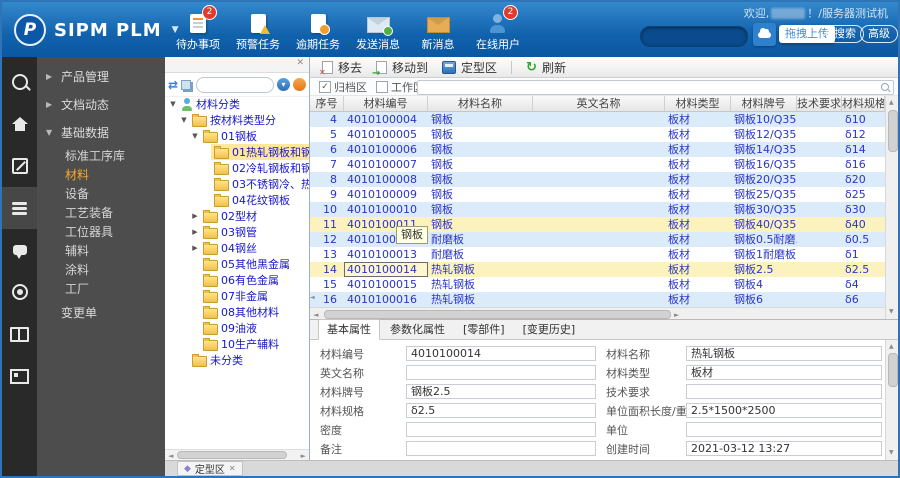 Image resolution: width=900 pixels, height=478 pixels. Describe the element at coordinates (386, 254) in the screenshot. I see `cell: 4010100013` at that location.